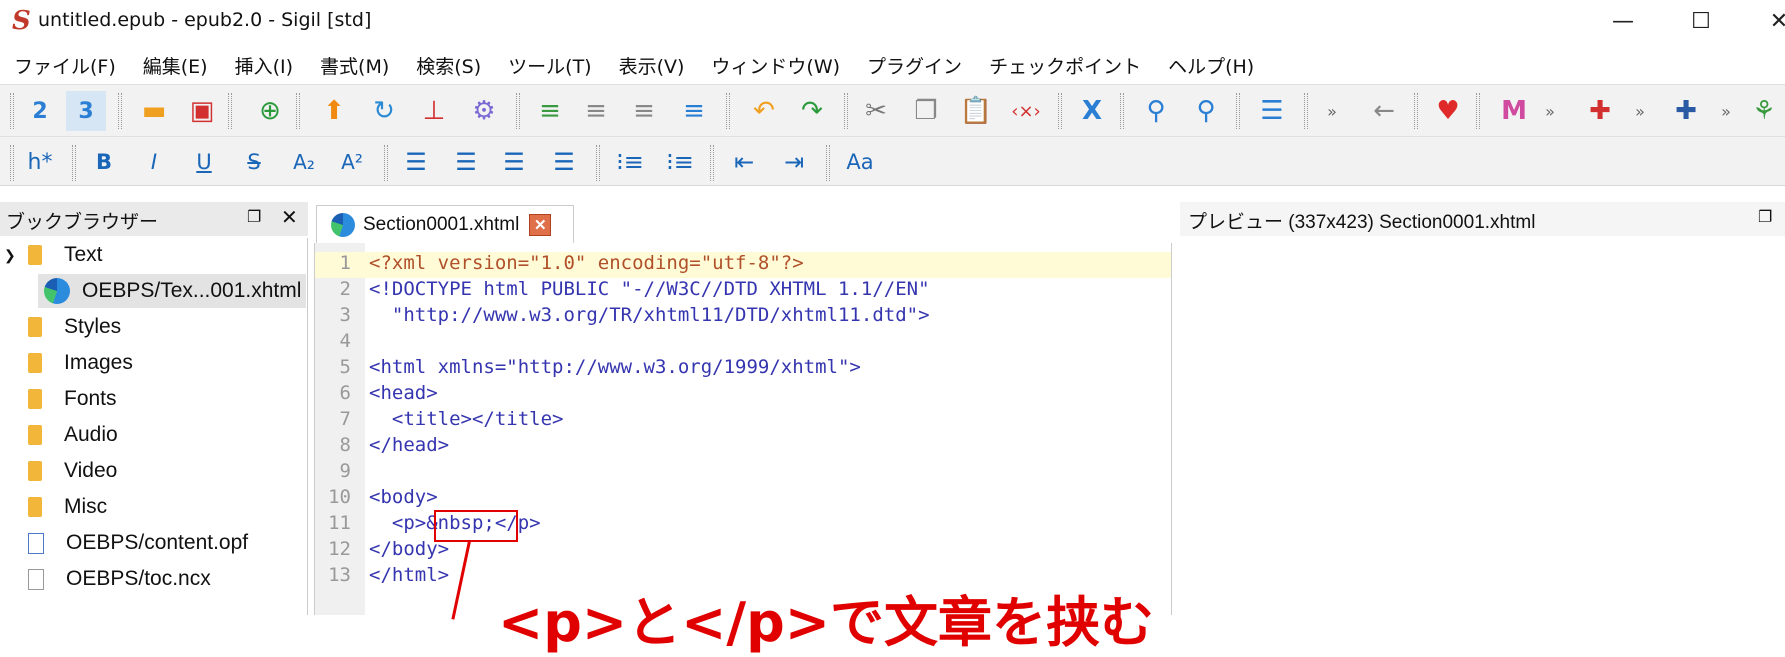 This screenshot has height=657, width=1785. Describe the element at coordinates (304, 162) in the screenshot. I see `subscript-button: A₂` at that location.